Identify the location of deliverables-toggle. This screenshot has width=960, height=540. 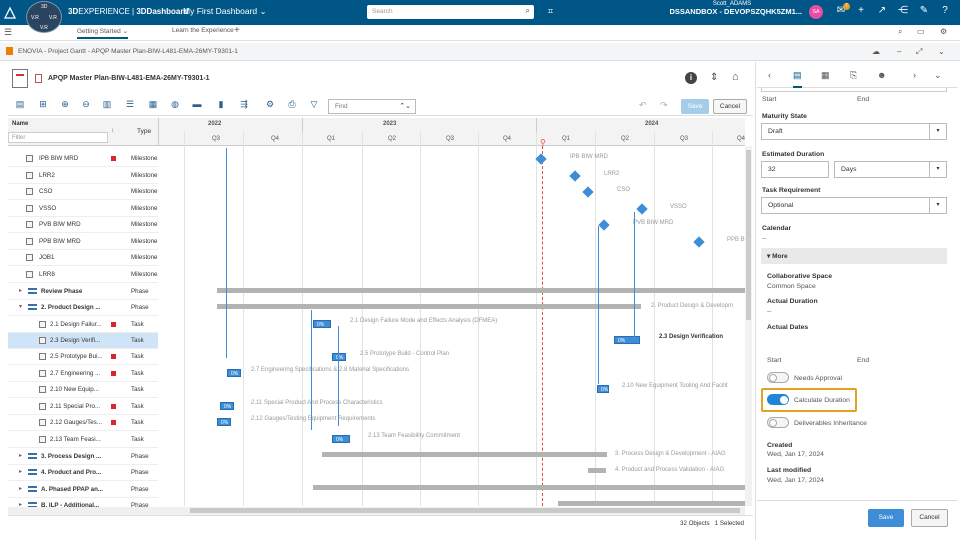
(778, 422).